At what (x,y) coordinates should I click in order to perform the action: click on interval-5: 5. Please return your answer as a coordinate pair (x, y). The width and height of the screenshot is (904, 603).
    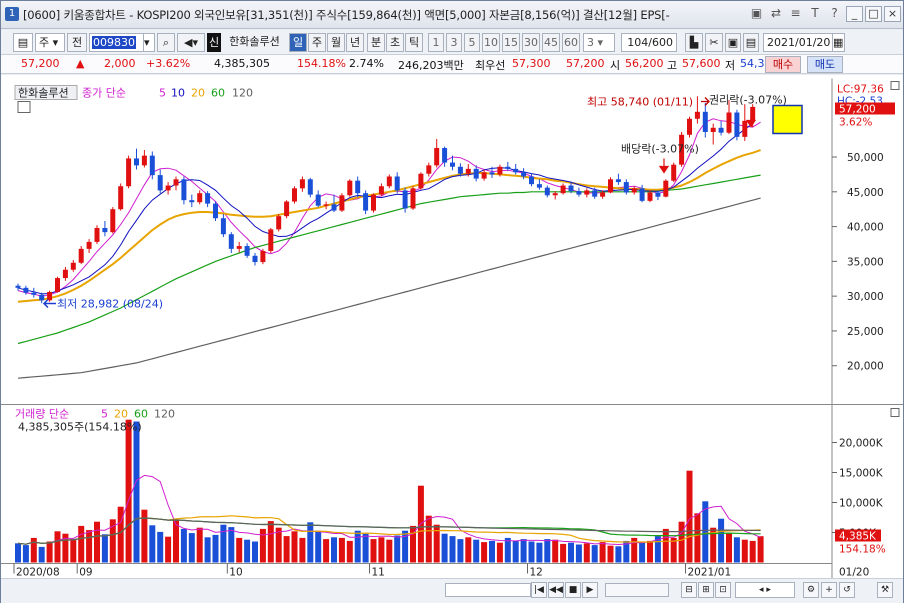
    Looking at the image, I should click on (472, 42).